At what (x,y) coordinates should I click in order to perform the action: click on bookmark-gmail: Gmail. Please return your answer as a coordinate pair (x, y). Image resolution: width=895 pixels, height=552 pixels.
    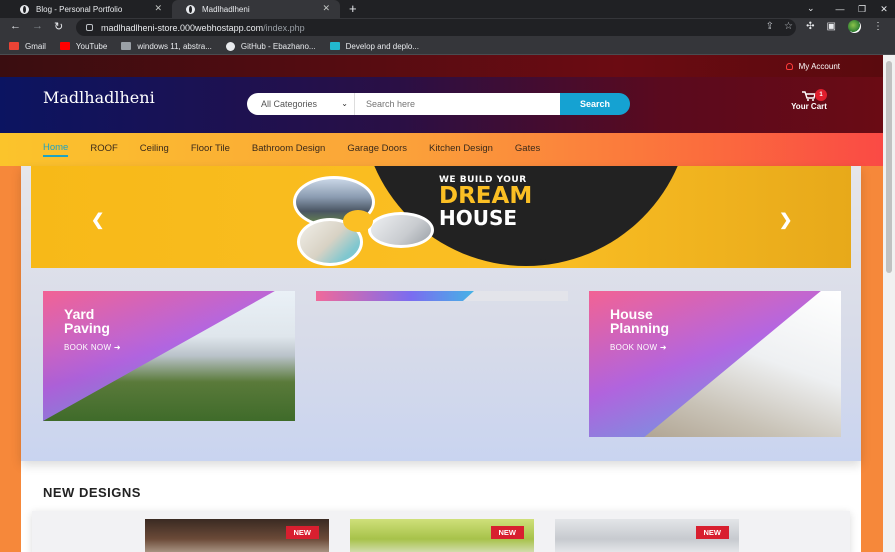
    Looking at the image, I should click on (27, 46).